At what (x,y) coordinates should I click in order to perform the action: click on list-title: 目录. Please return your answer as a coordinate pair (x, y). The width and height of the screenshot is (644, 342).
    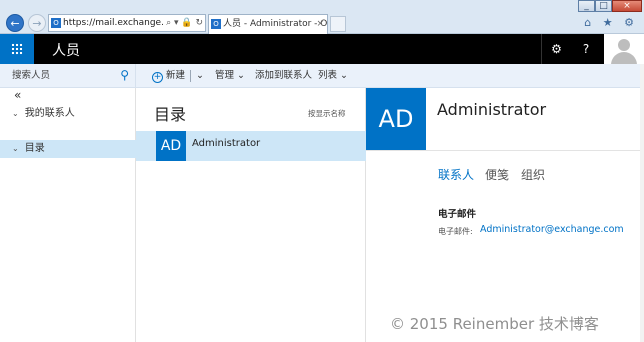
    Looking at the image, I should click on (170, 114).